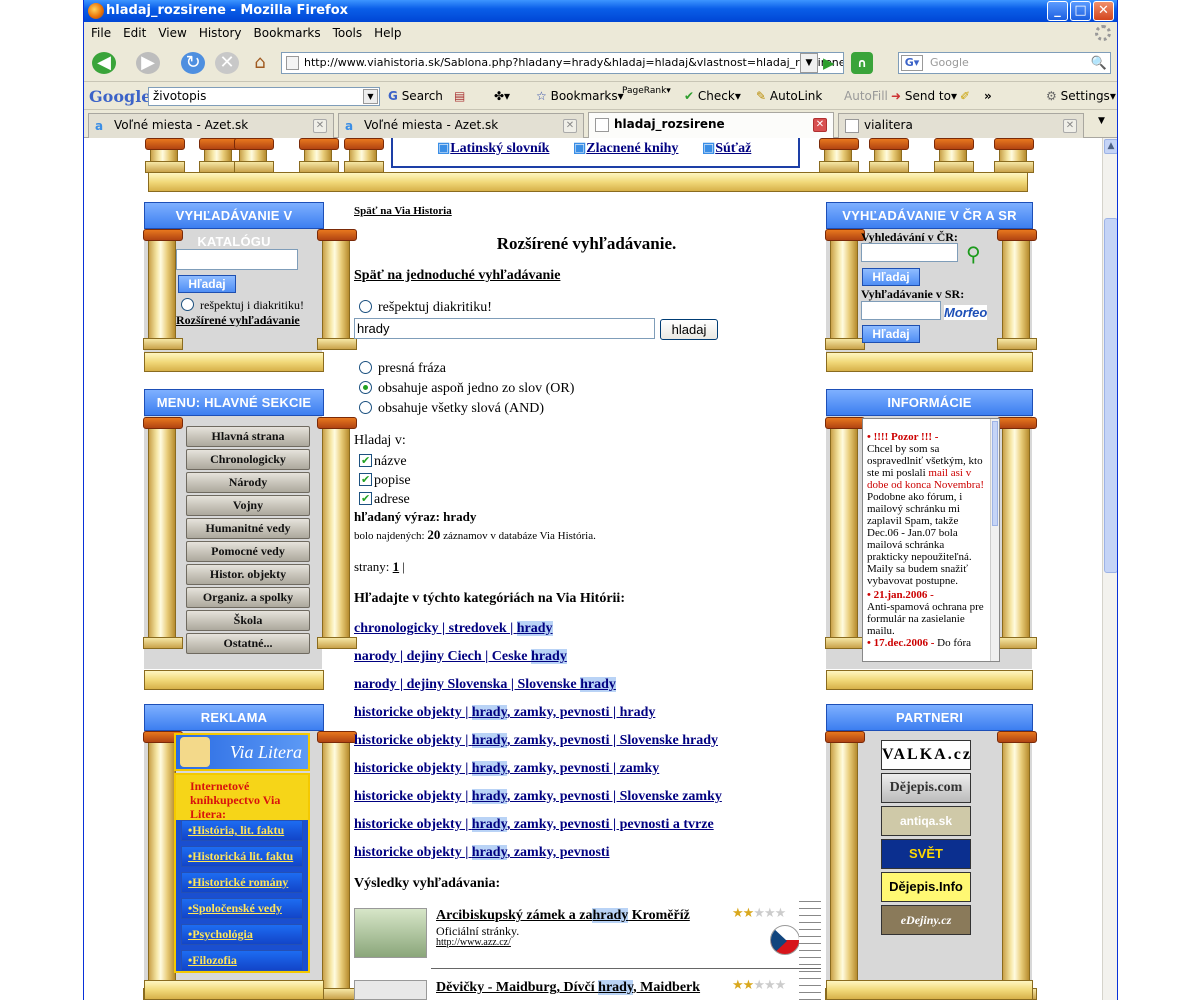  What do you see at coordinates (101, 33) in the screenshot?
I see `menu-file: File` at bounding box center [101, 33].